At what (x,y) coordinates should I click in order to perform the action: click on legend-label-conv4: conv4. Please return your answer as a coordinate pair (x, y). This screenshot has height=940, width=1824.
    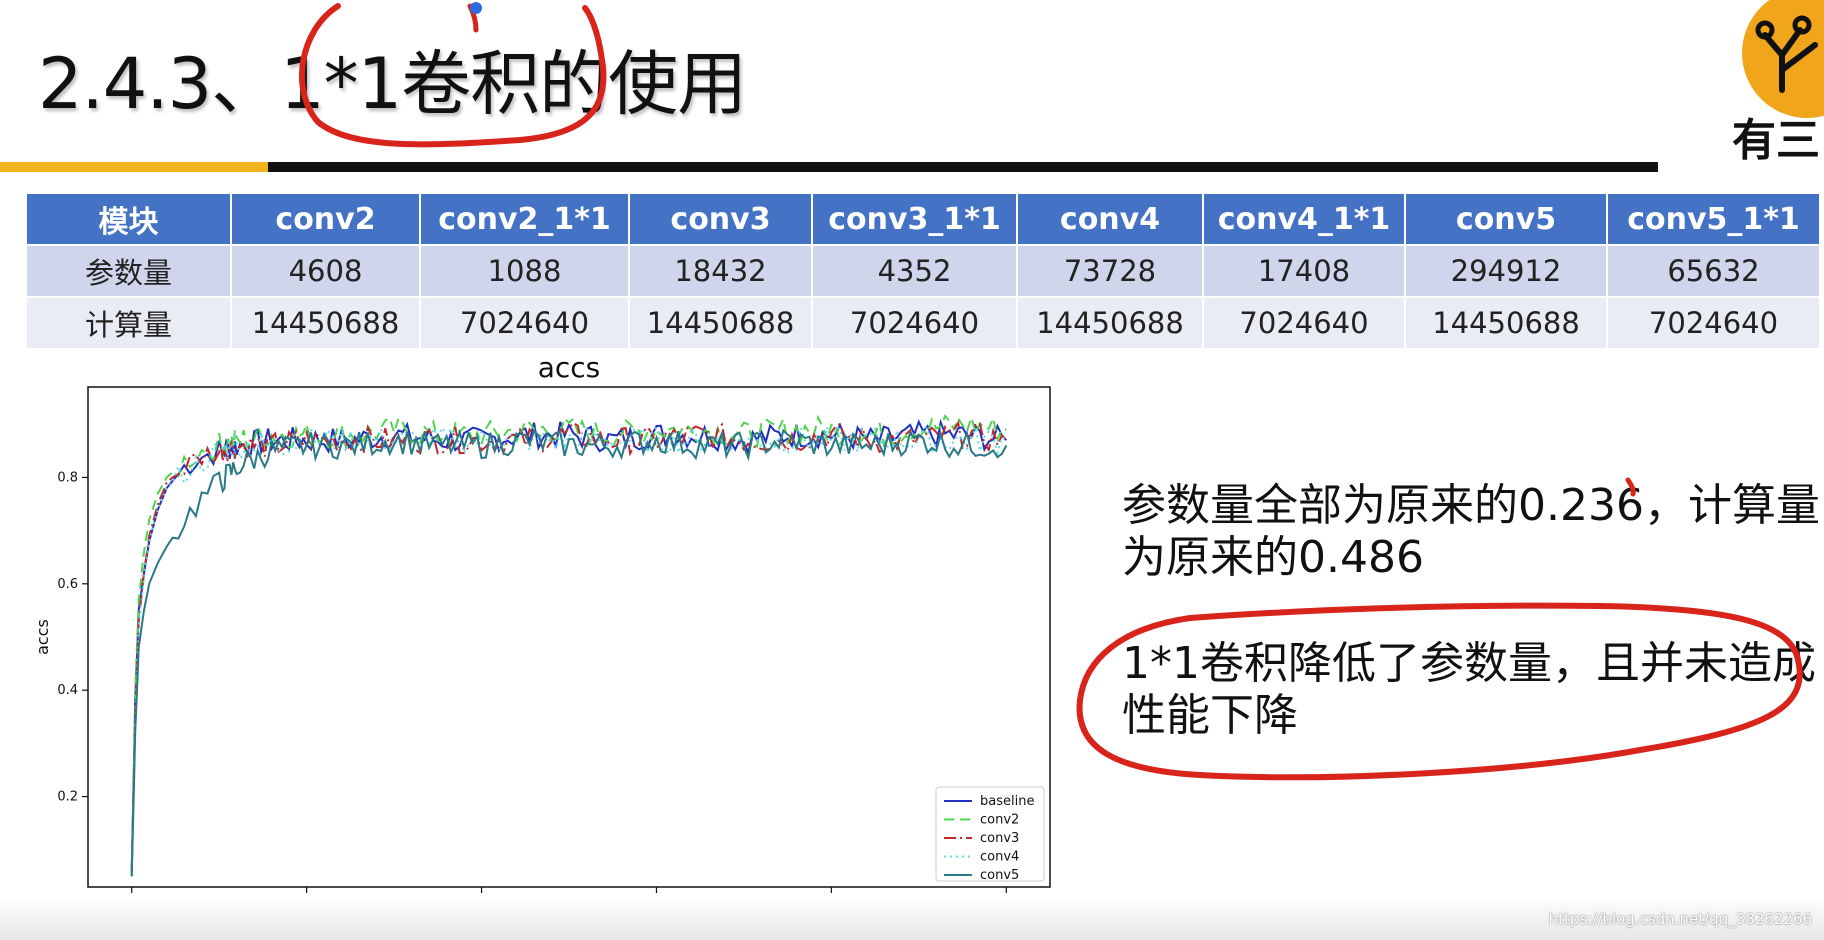
    Looking at the image, I should click on (999, 857).